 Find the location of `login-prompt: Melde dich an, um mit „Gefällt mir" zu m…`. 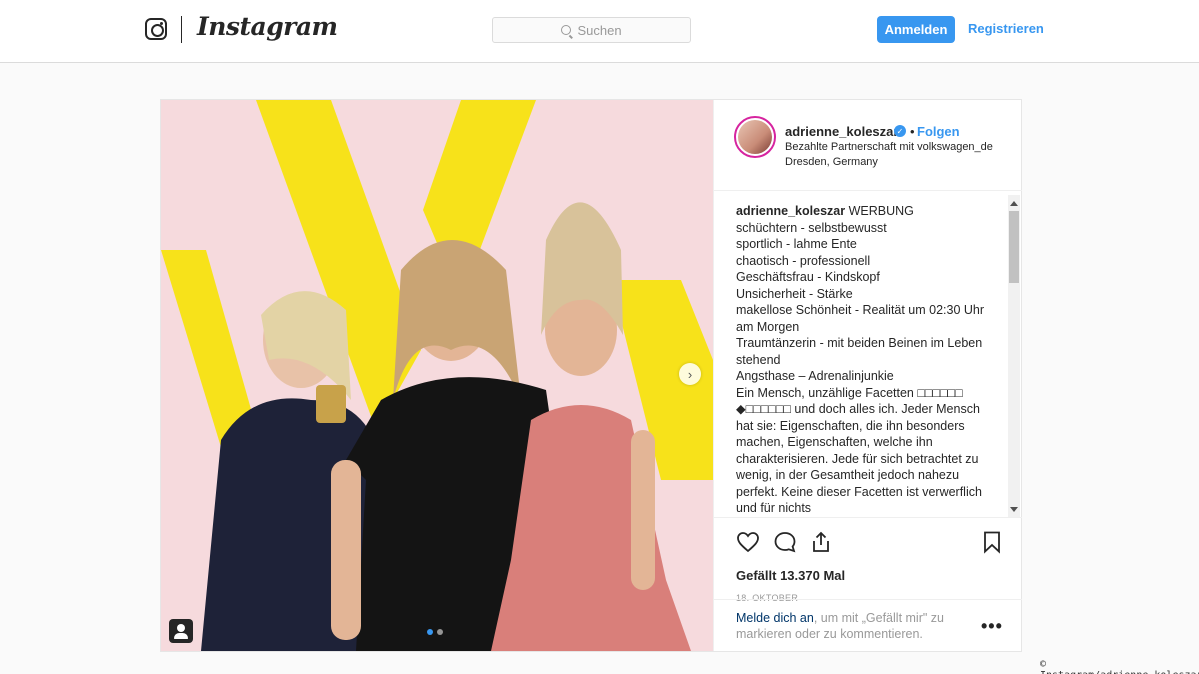

login-prompt: Melde dich an, um mit „Gefällt mir" zu m… is located at coordinates (868, 625).